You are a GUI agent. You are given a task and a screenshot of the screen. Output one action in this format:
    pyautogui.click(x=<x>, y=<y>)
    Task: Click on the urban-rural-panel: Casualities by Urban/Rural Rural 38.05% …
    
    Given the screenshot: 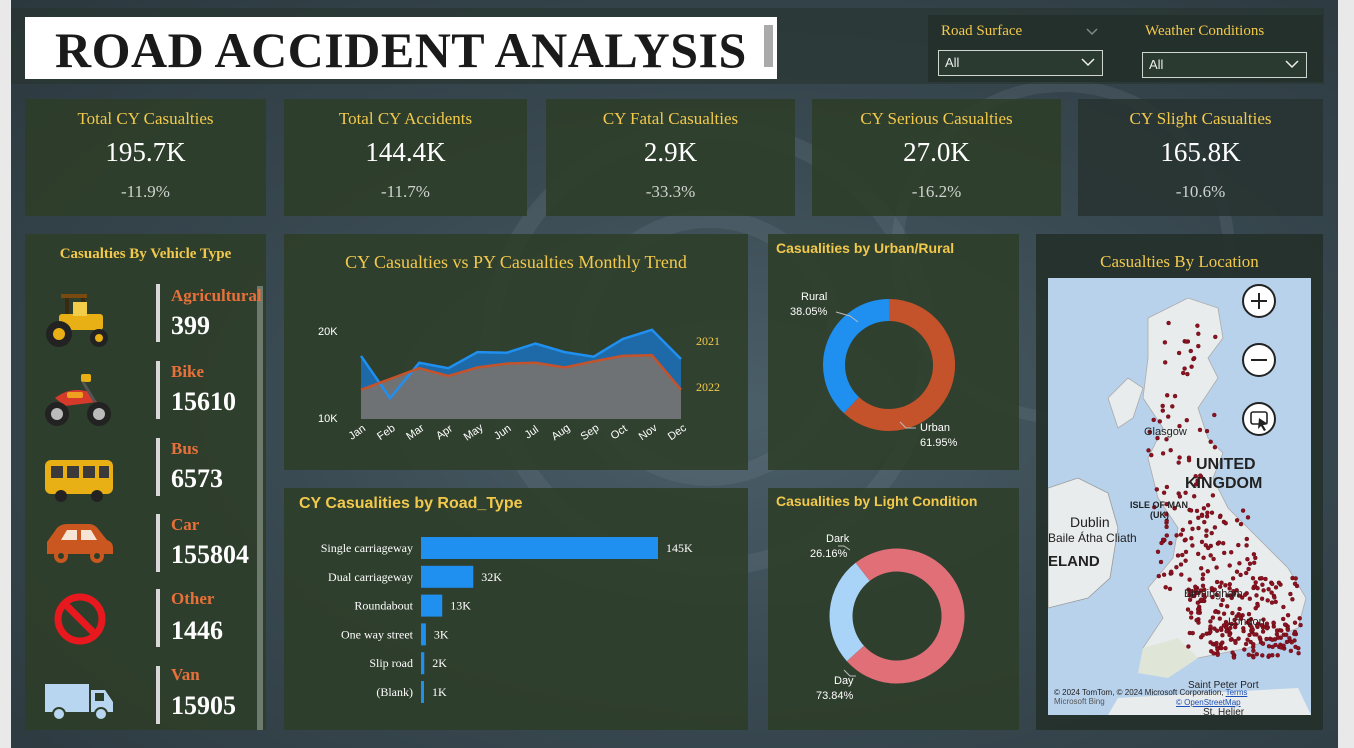 What is the action you would take?
    pyautogui.click(x=893, y=352)
    